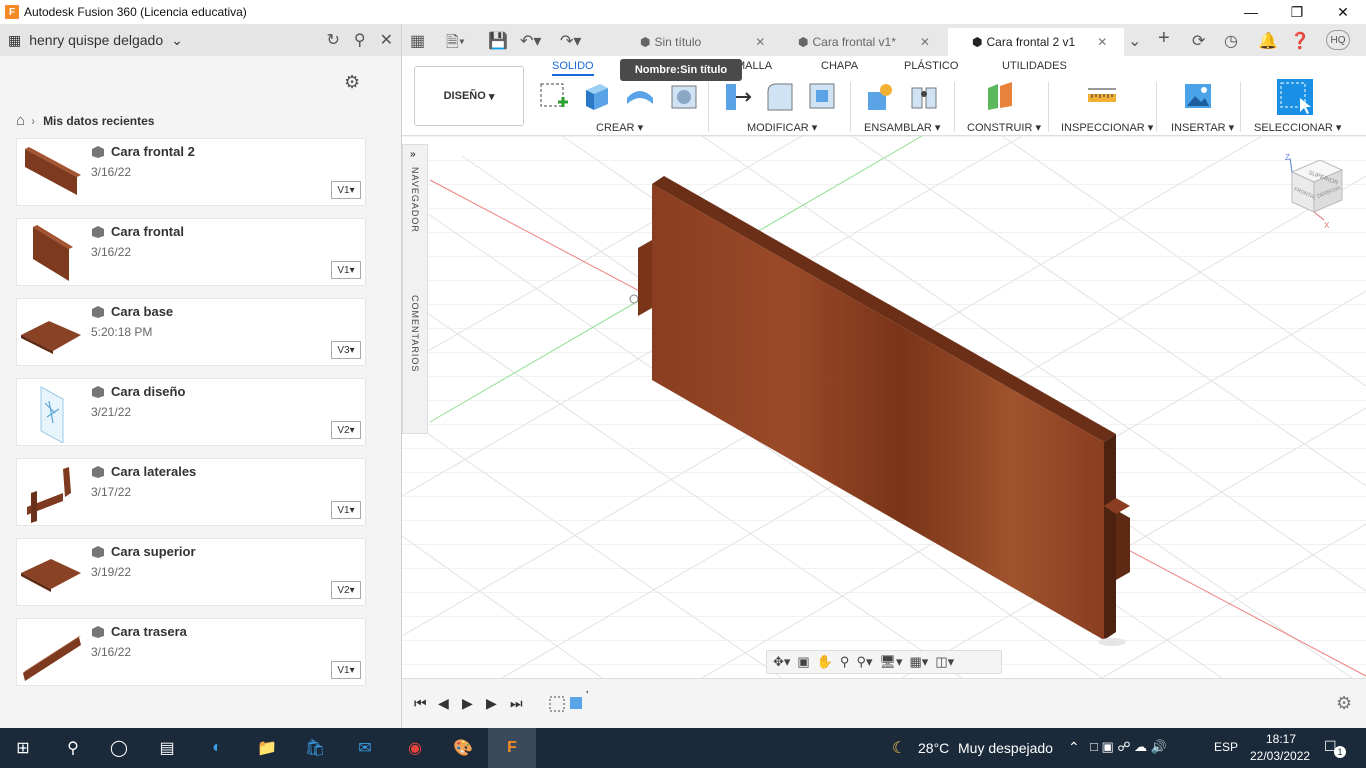 The image size is (1366, 768). What do you see at coordinates (167, 748) in the screenshot?
I see `task-view-icon: ▤` at bounding box center [167, 748].